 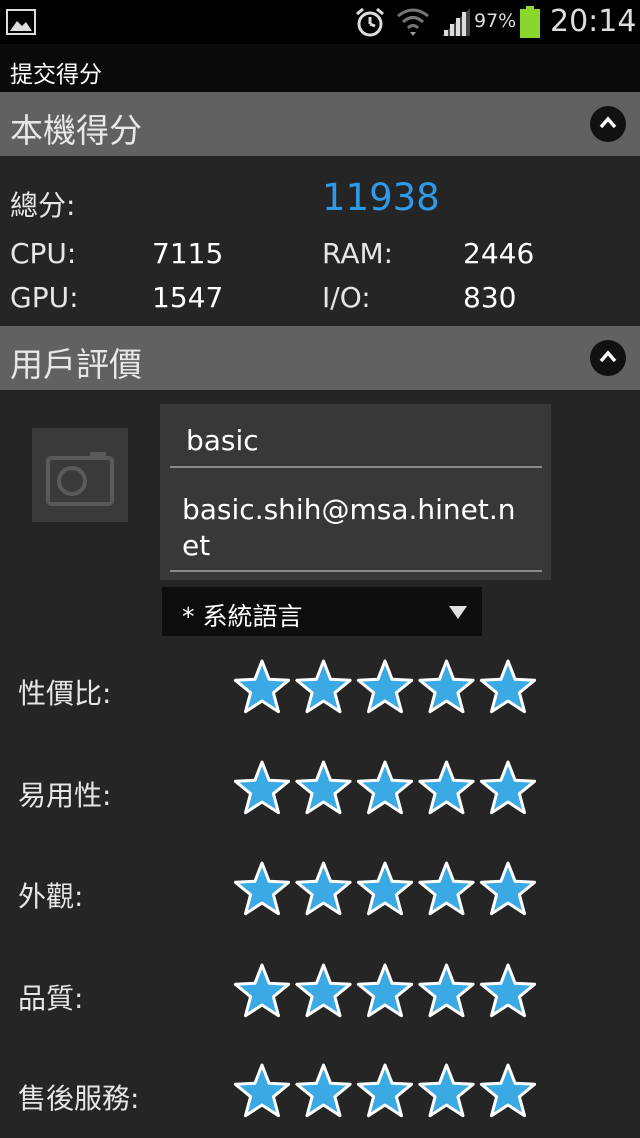 I want to click on camera-icon, so click(x=80, y=479).